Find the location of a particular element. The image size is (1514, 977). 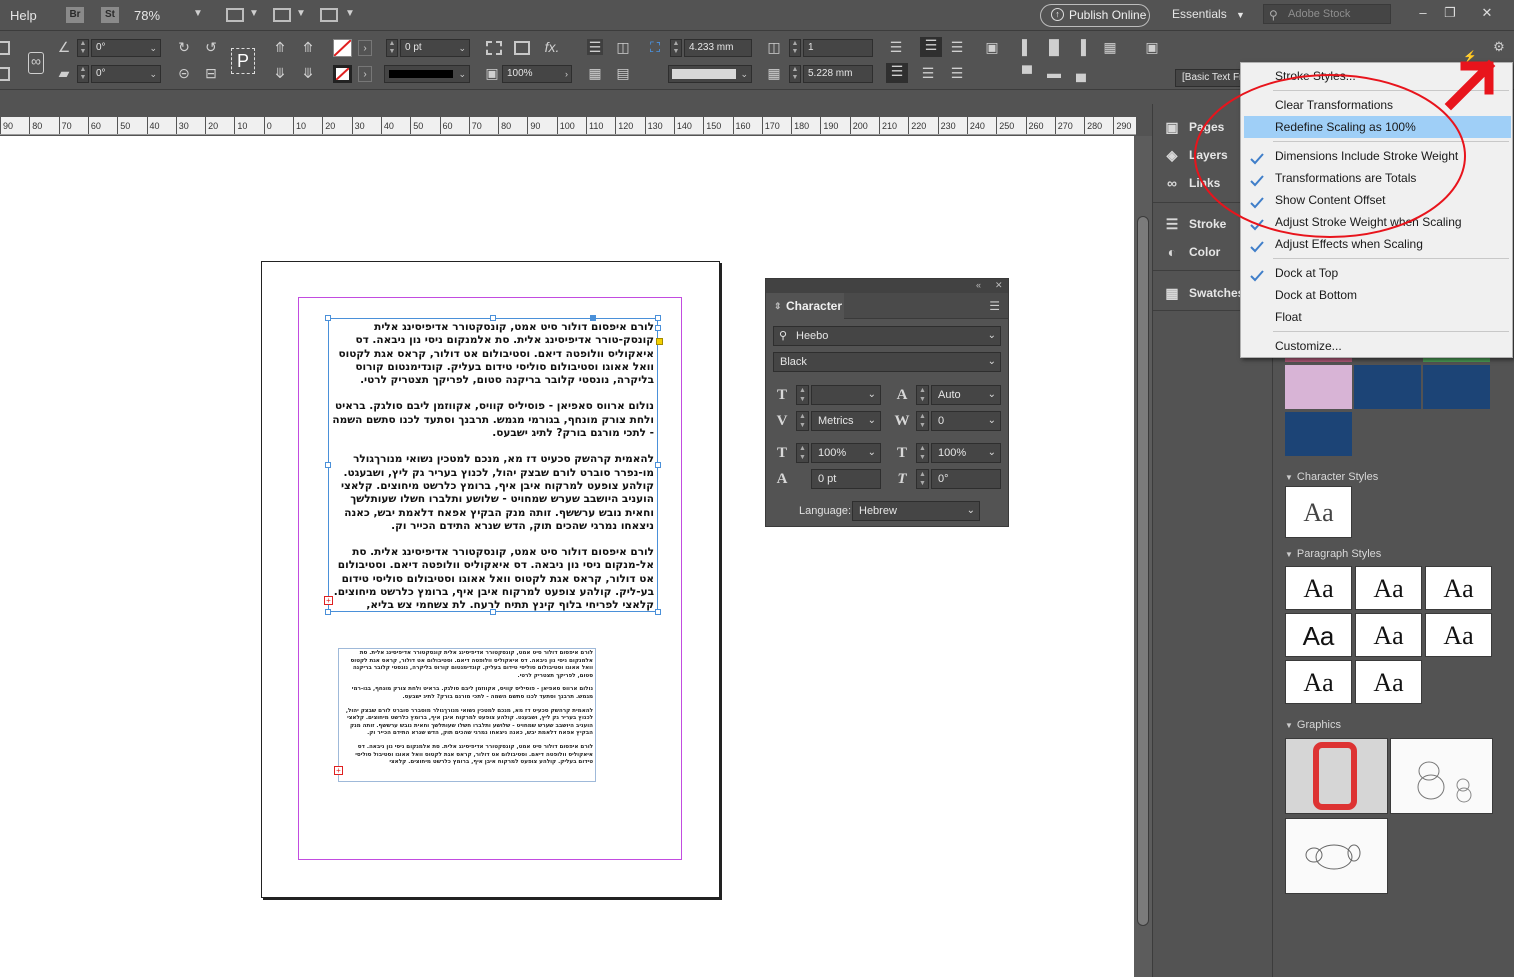

auto-fit-frame-icon: ⛶ is located at coordinates (655, 47).